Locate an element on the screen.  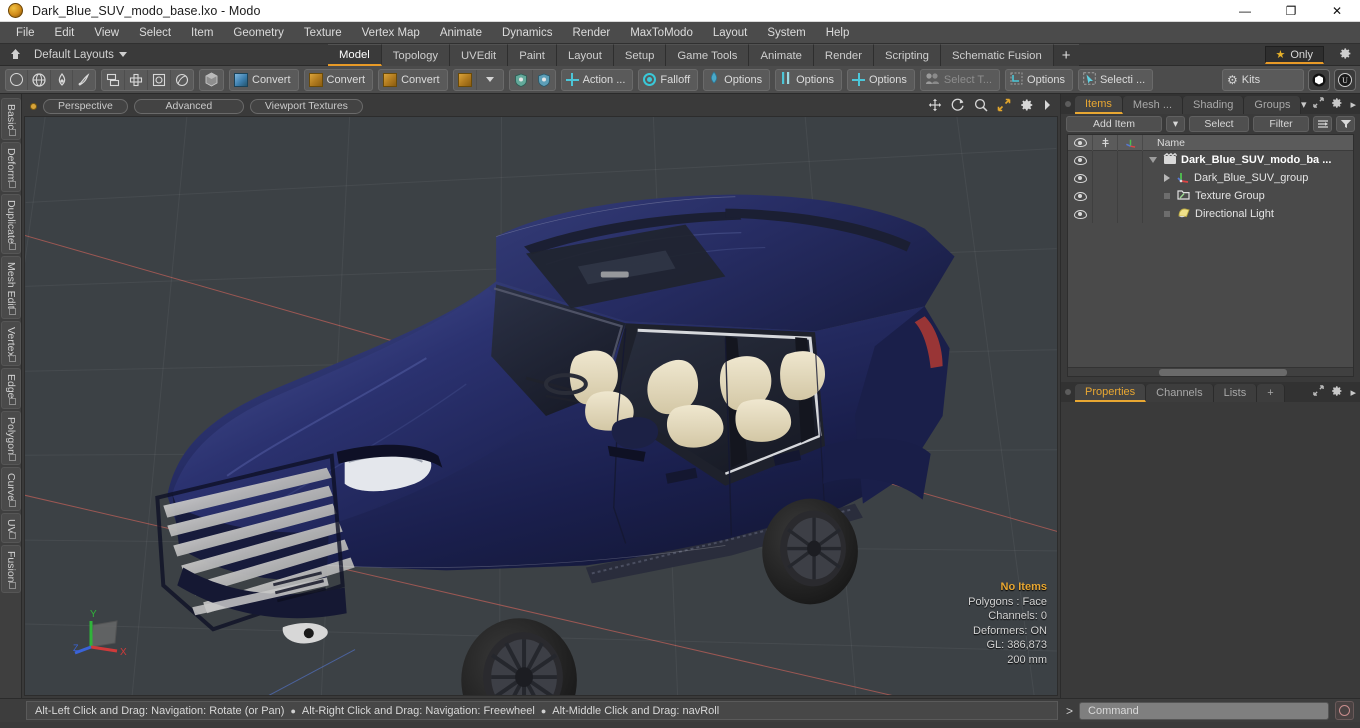
menu-item-maxtomodo: MaxToModo is located at coordinates (661, 33).